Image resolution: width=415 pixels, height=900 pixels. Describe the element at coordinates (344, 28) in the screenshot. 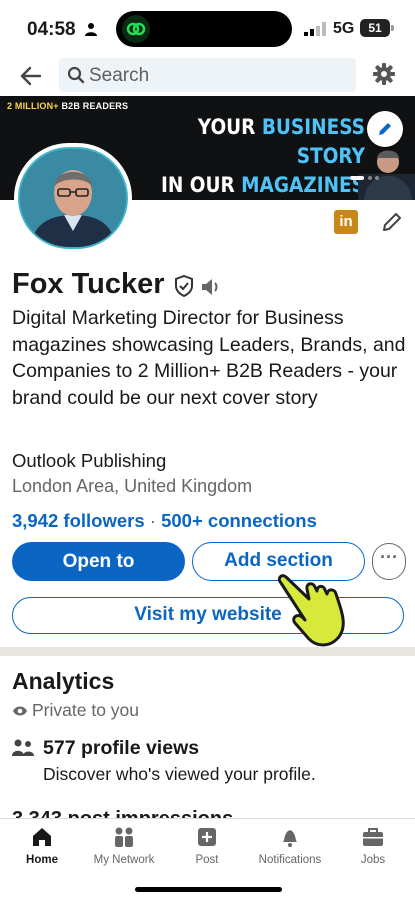

I see `network-type: 5G` at that location.